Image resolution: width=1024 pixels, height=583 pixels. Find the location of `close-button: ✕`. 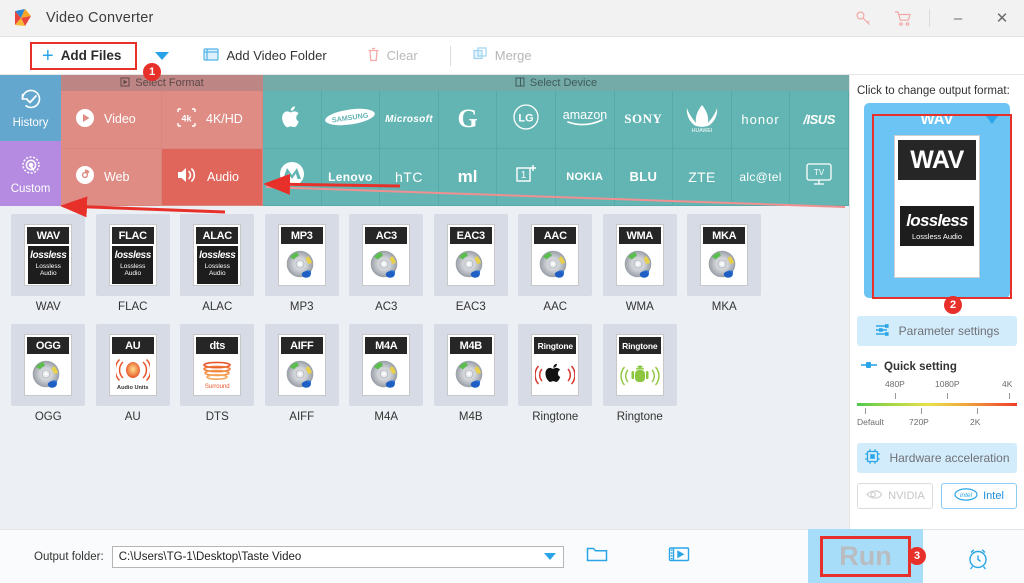

close-button: ✕ is located at coordinates (1002, 18).